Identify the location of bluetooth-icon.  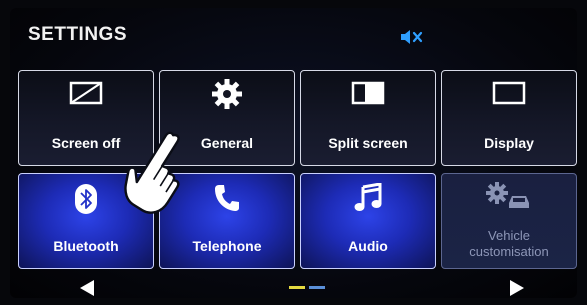
(86, 199).